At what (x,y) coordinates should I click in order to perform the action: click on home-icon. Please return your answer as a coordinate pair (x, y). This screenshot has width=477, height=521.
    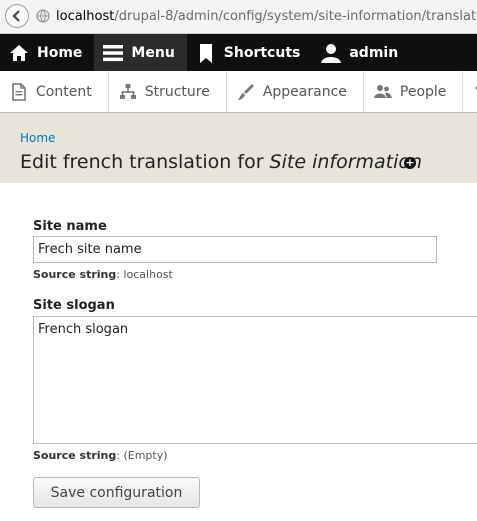
    Looking at the image, I should click on (19, 52).